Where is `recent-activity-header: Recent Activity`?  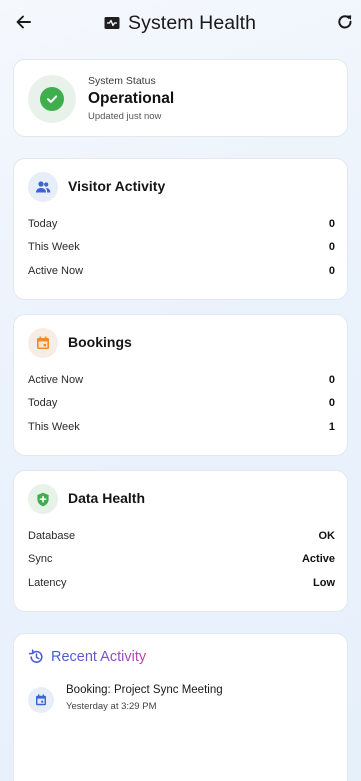 recent-activity-header: Recent Activity is located at coordinates (87, 657).